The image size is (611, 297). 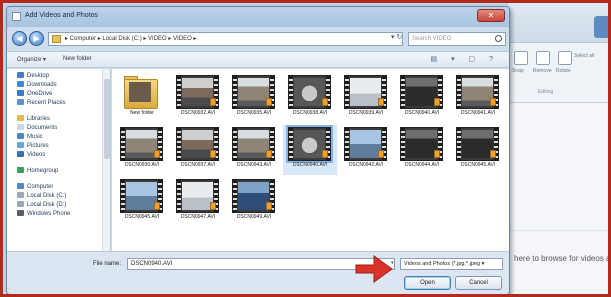 I want to click on ribbon-label: Select all, so click(x=584, y=56).